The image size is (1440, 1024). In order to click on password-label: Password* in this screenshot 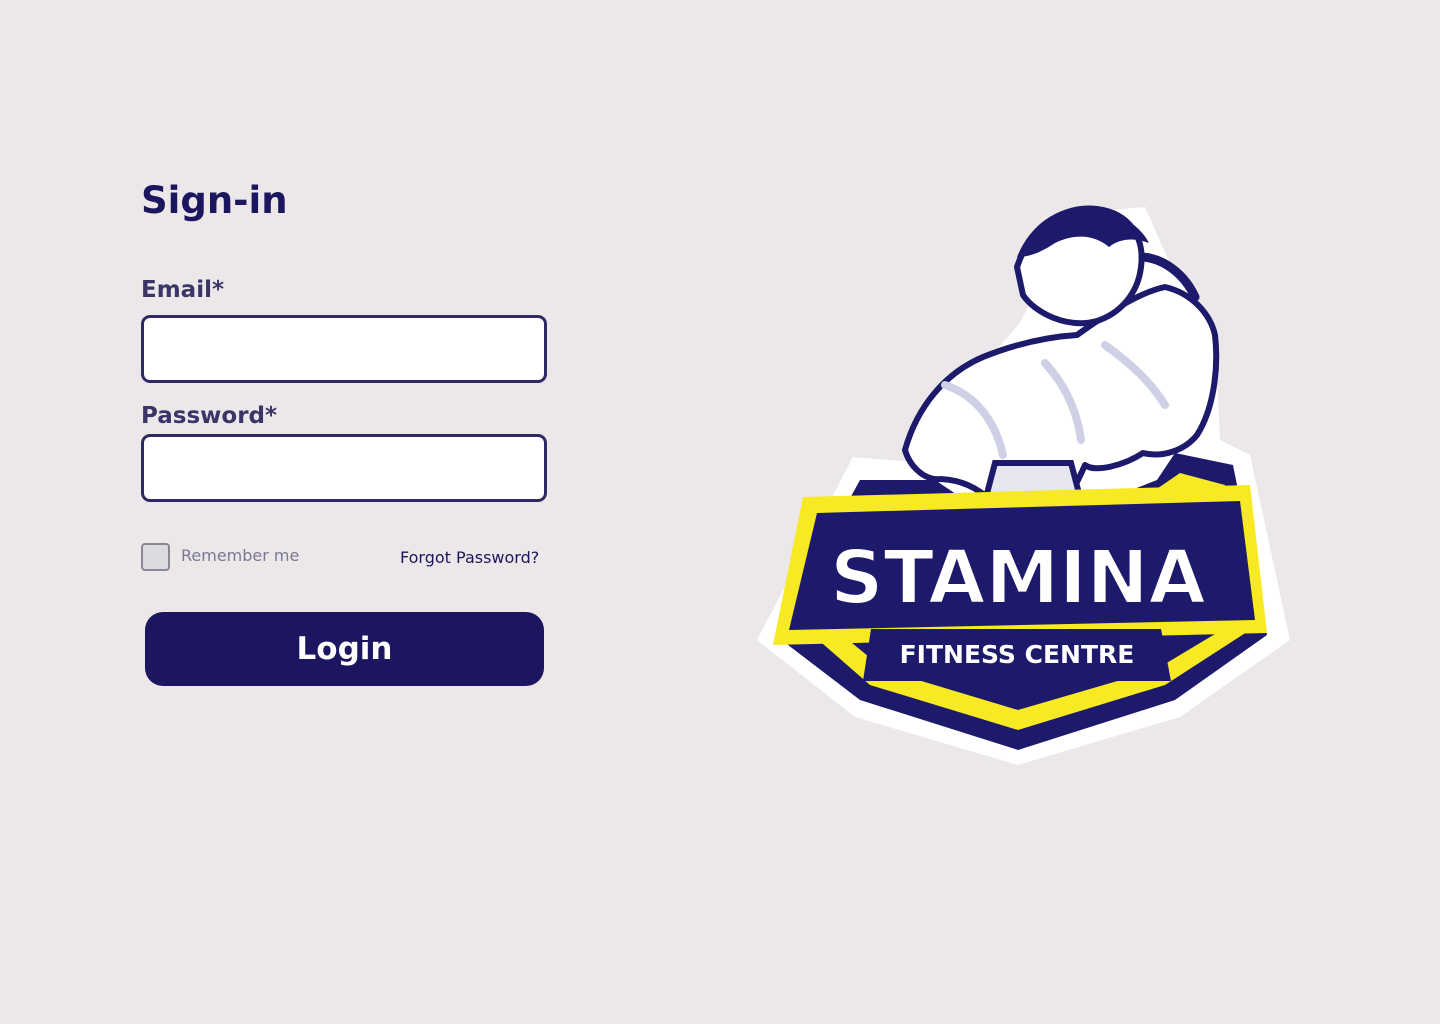, I will do `click(209, 416)`.